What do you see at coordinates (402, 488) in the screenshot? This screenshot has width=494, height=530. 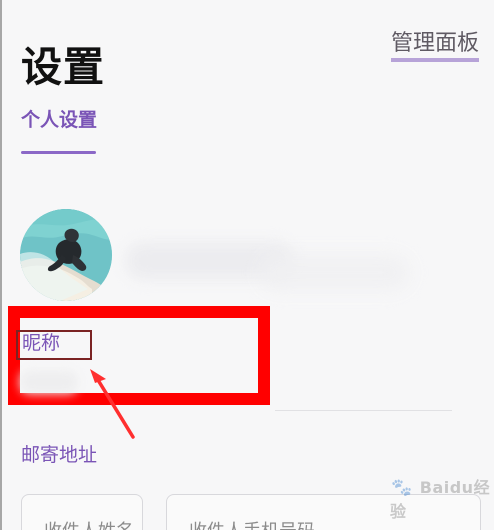 I see `baidu-paw-logo: 🐾` at bounding box center [402, 488].